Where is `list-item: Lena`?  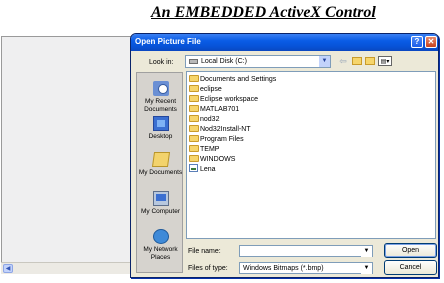 list-item: Lena is located at coordinates (202, 169).